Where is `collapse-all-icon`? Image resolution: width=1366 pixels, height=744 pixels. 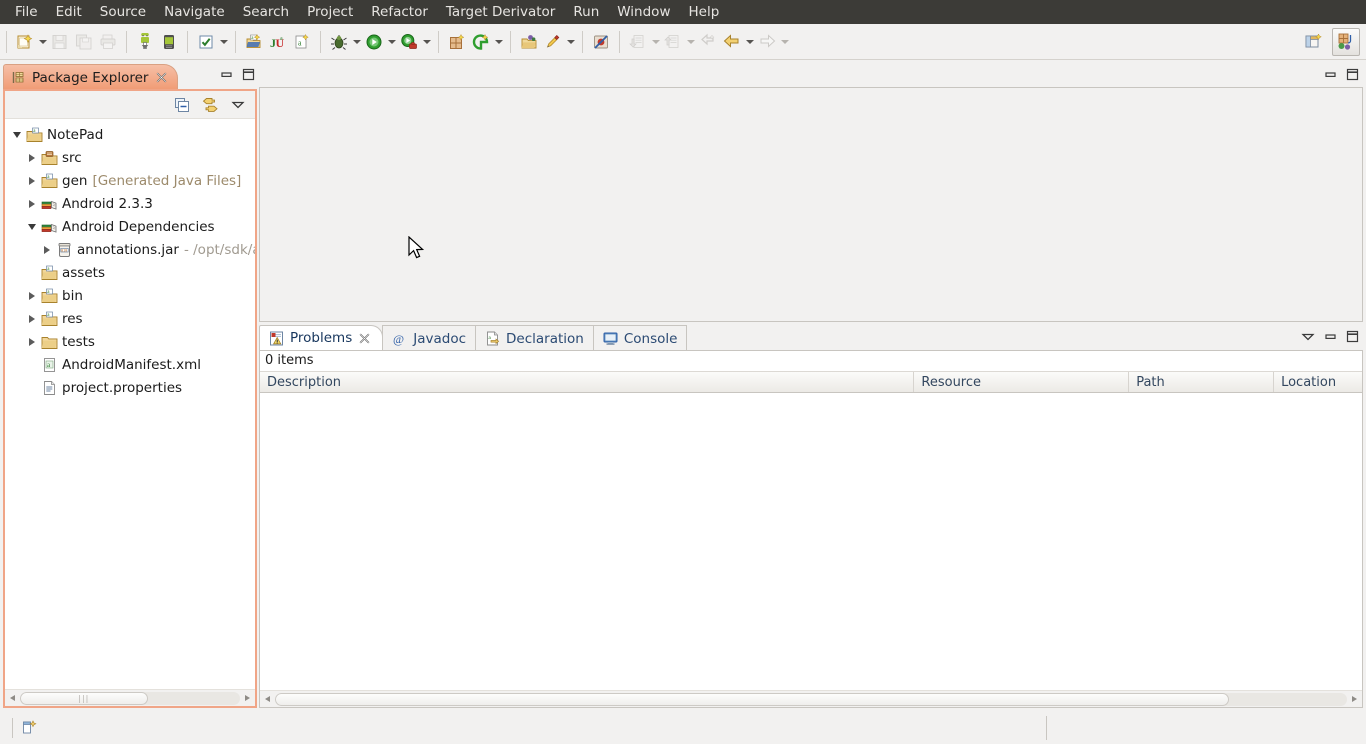
collapse-all-icon is located at coordinates (182, 105).